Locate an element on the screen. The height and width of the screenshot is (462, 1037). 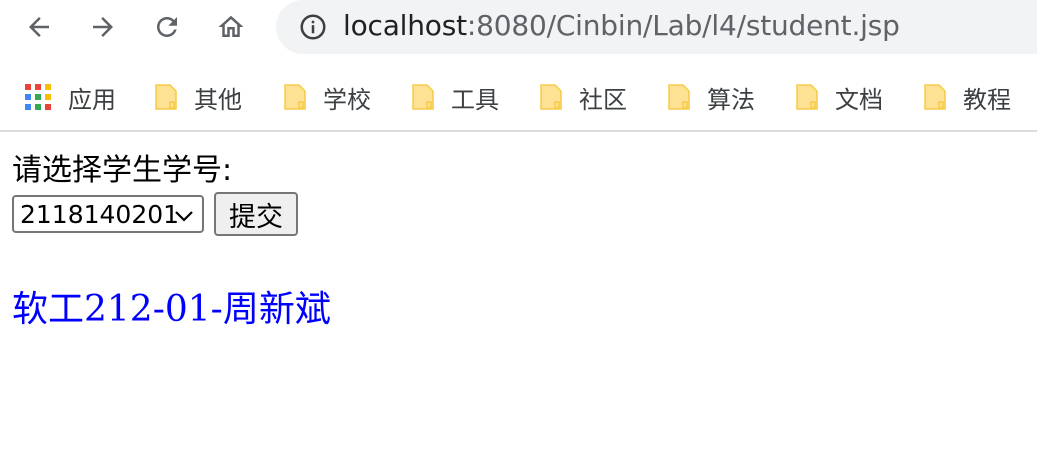
forward-button is located at coordinates (103, 27).